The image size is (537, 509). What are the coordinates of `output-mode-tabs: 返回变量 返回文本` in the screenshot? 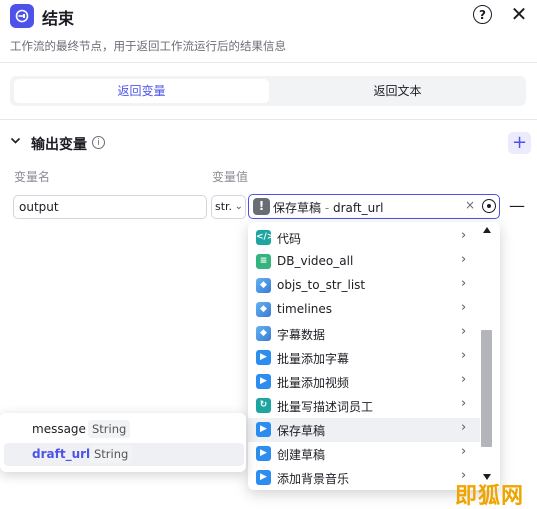 It's located at (268, 91).